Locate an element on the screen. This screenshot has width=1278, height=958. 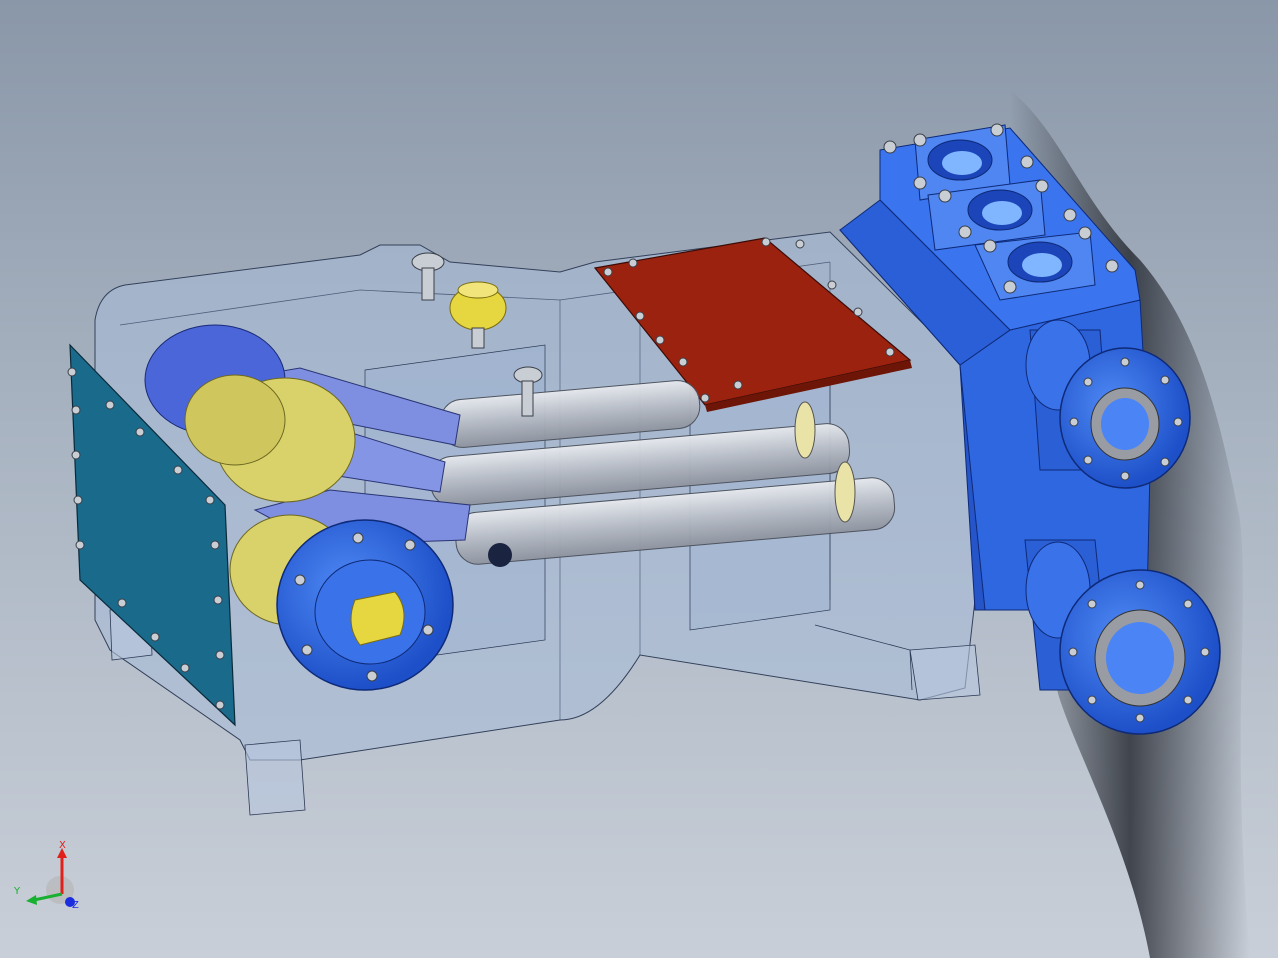
coordinate-triad: X Y Z is located at coordinates (52, 878).